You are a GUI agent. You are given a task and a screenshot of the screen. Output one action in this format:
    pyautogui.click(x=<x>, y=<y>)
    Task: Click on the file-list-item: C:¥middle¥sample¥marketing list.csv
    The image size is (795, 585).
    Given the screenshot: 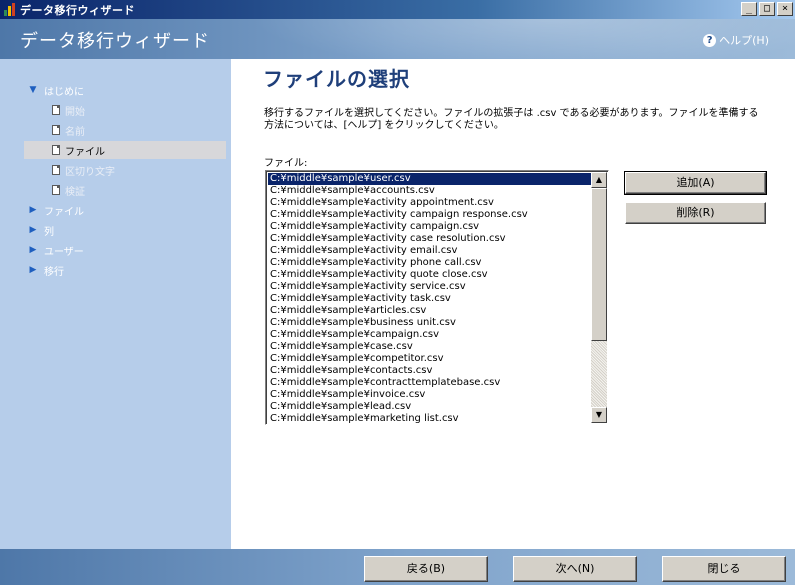 What is the action you would take?
    pyautogui.click(x=430, y=418)
    